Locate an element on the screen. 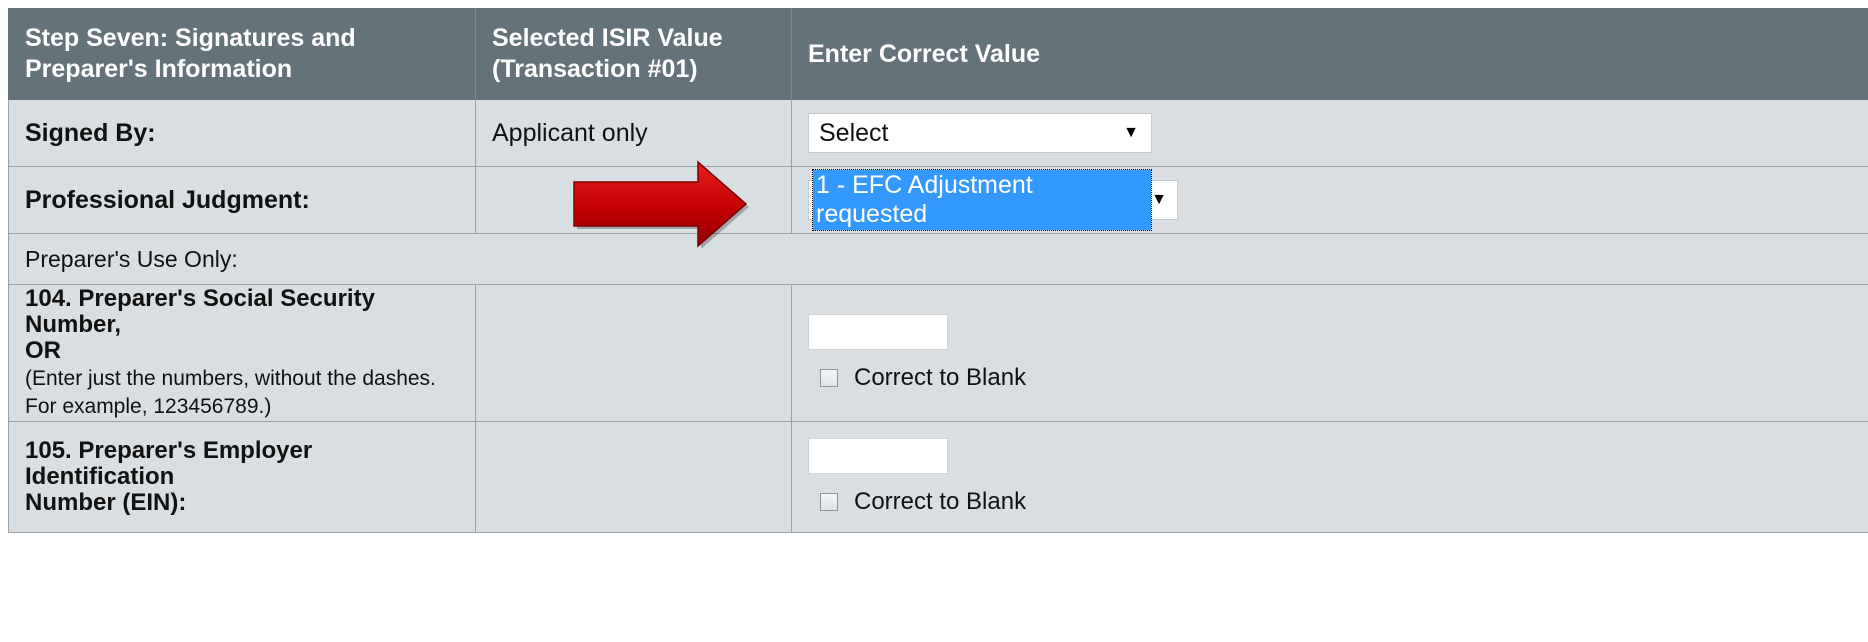 This screenshot has height=642, width=1868. preparer-ein-label-line1: 105. Preparer's Employer Identification is located at coordinates (169, 463).